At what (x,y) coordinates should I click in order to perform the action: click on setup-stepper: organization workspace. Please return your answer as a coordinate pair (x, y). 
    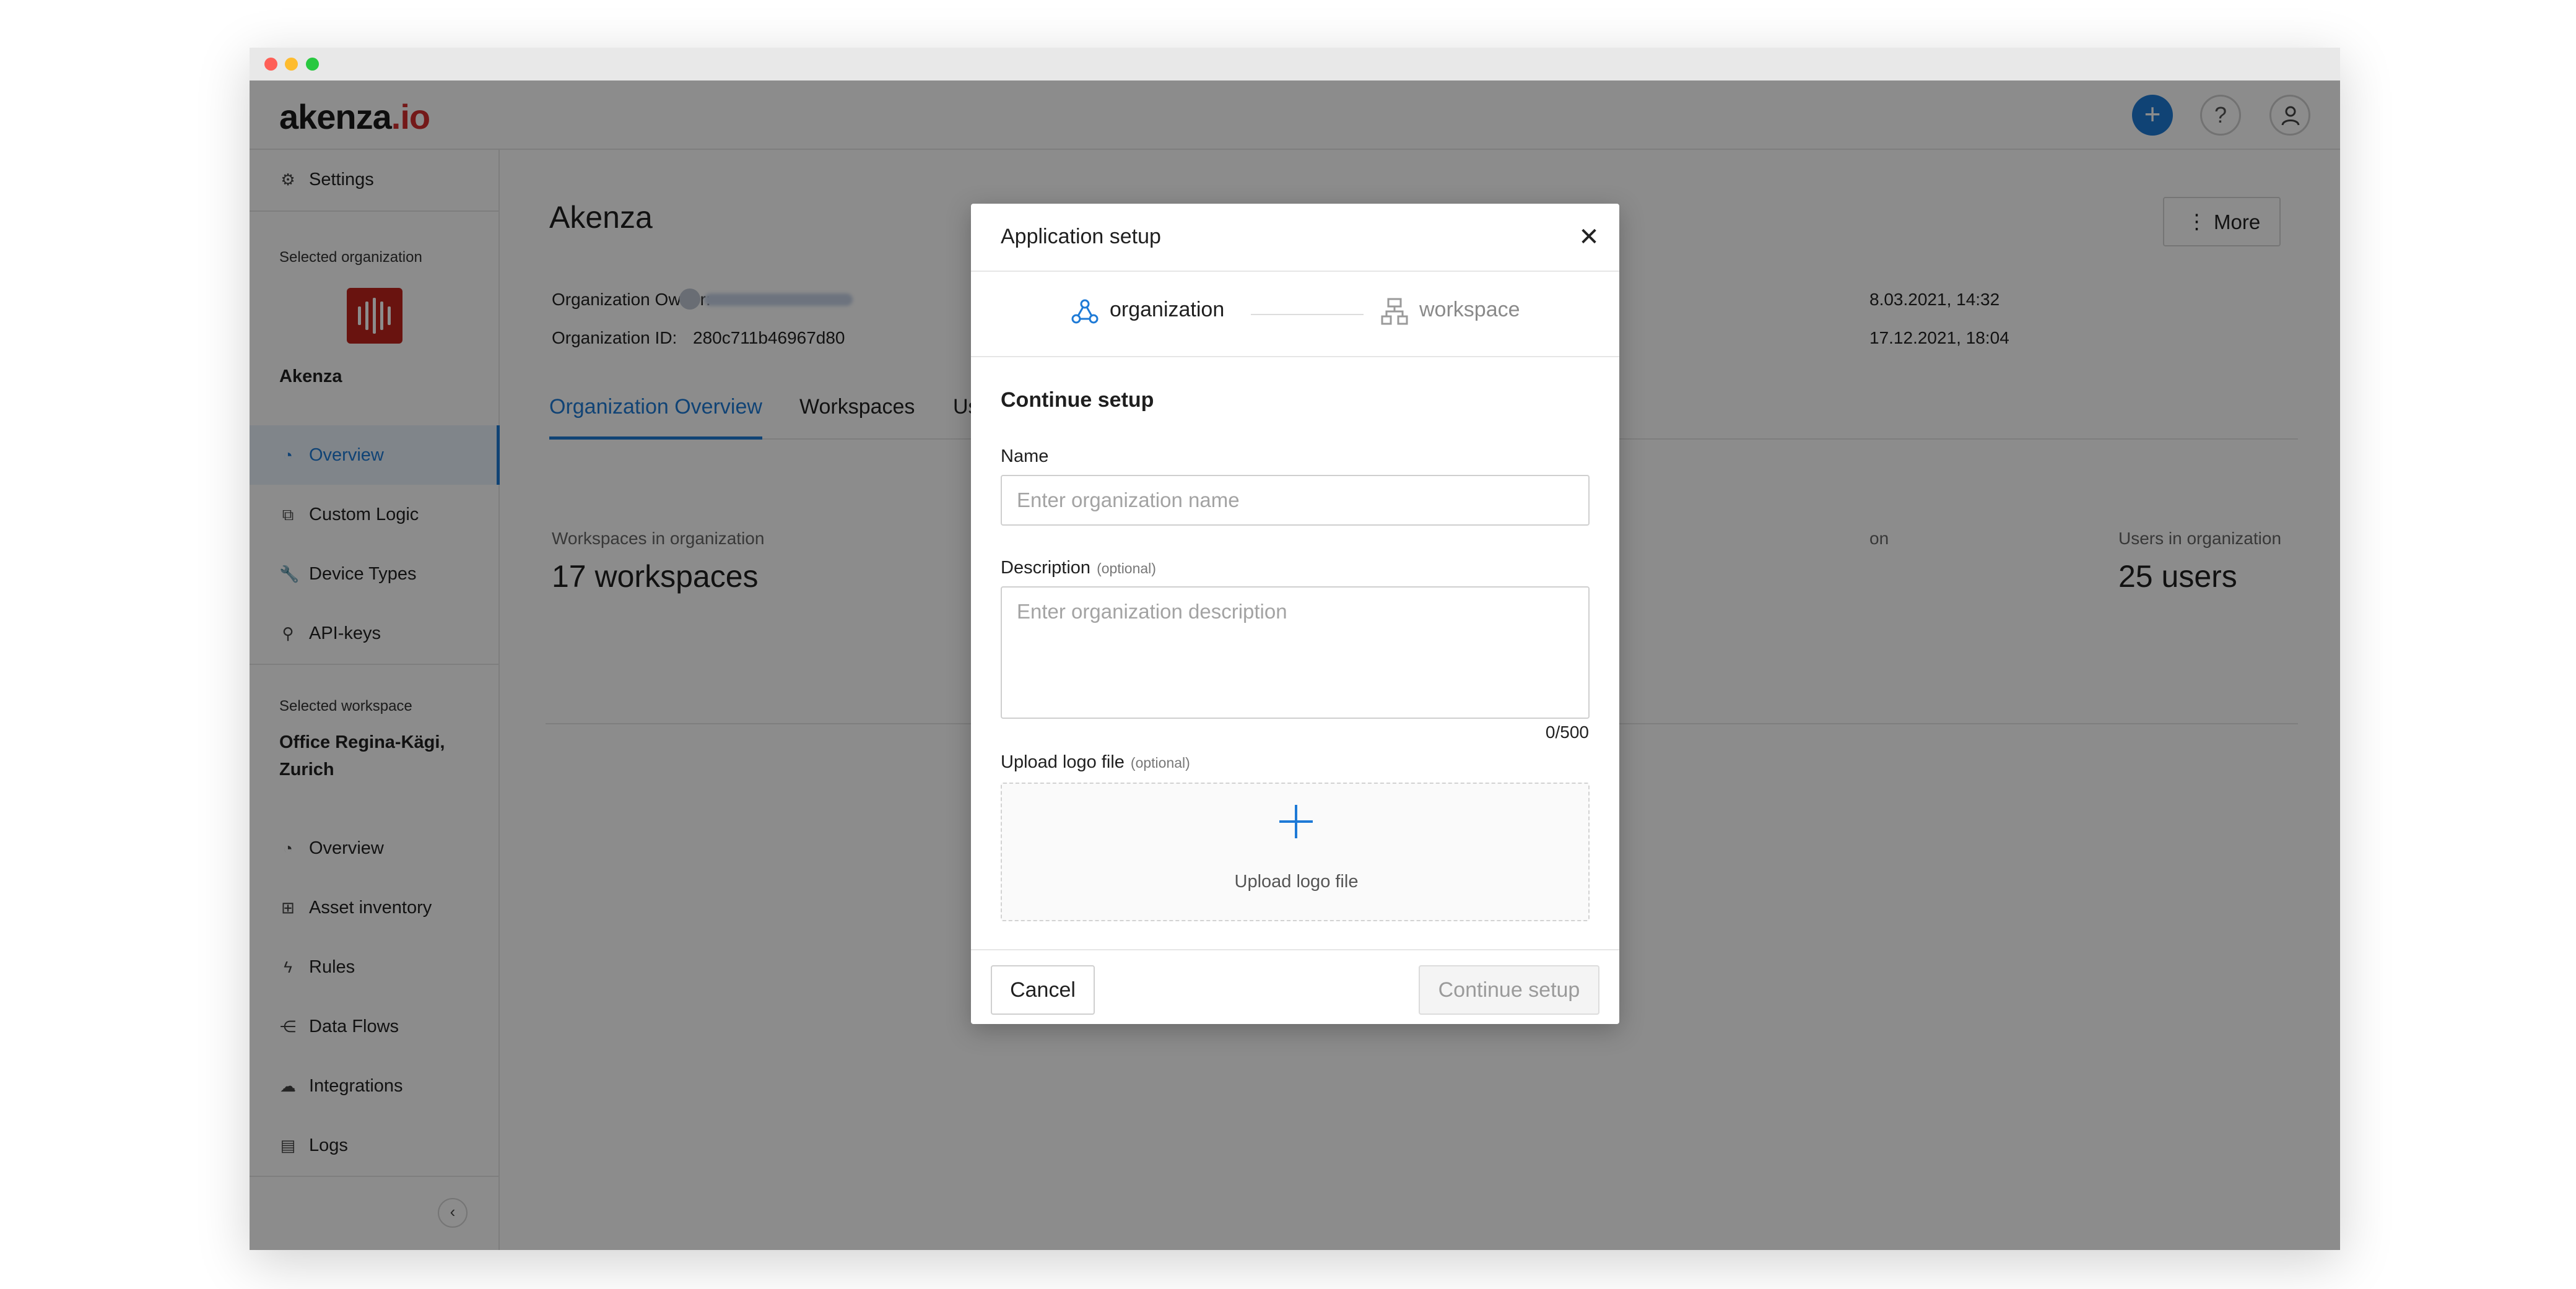
    Looking at the image, I should click on (1295, 314).